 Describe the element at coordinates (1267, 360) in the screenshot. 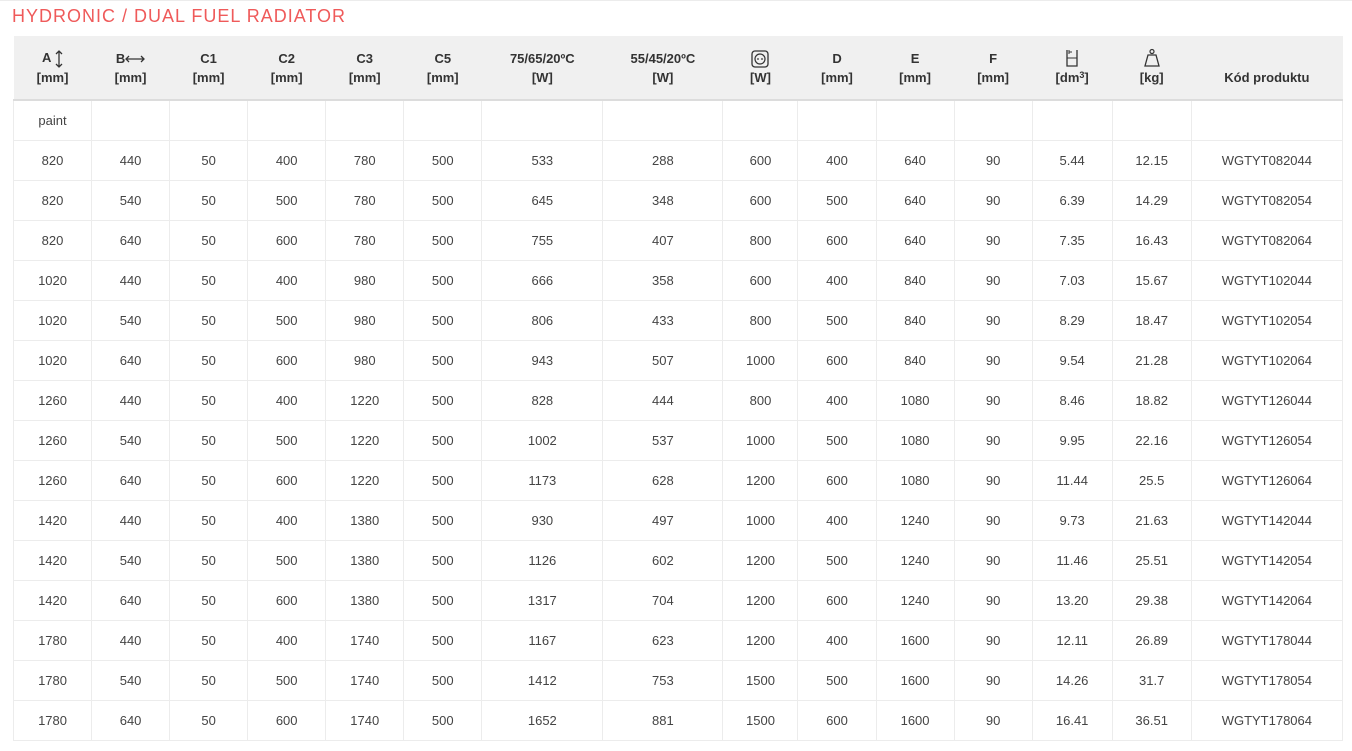

I see `cell-code: WGTYT102064` at that location.